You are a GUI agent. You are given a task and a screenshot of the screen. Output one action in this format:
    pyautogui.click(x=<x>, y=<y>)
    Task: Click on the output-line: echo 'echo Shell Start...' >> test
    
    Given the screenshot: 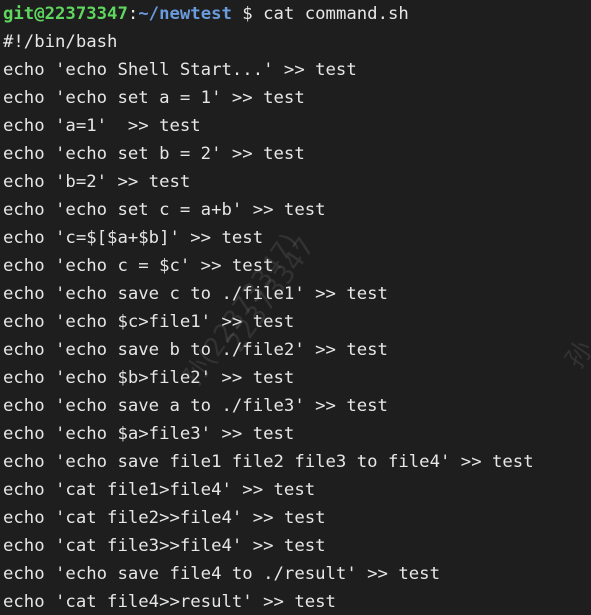 What is the action you would take?
    pyautogui.click(x=180, y=70)
    